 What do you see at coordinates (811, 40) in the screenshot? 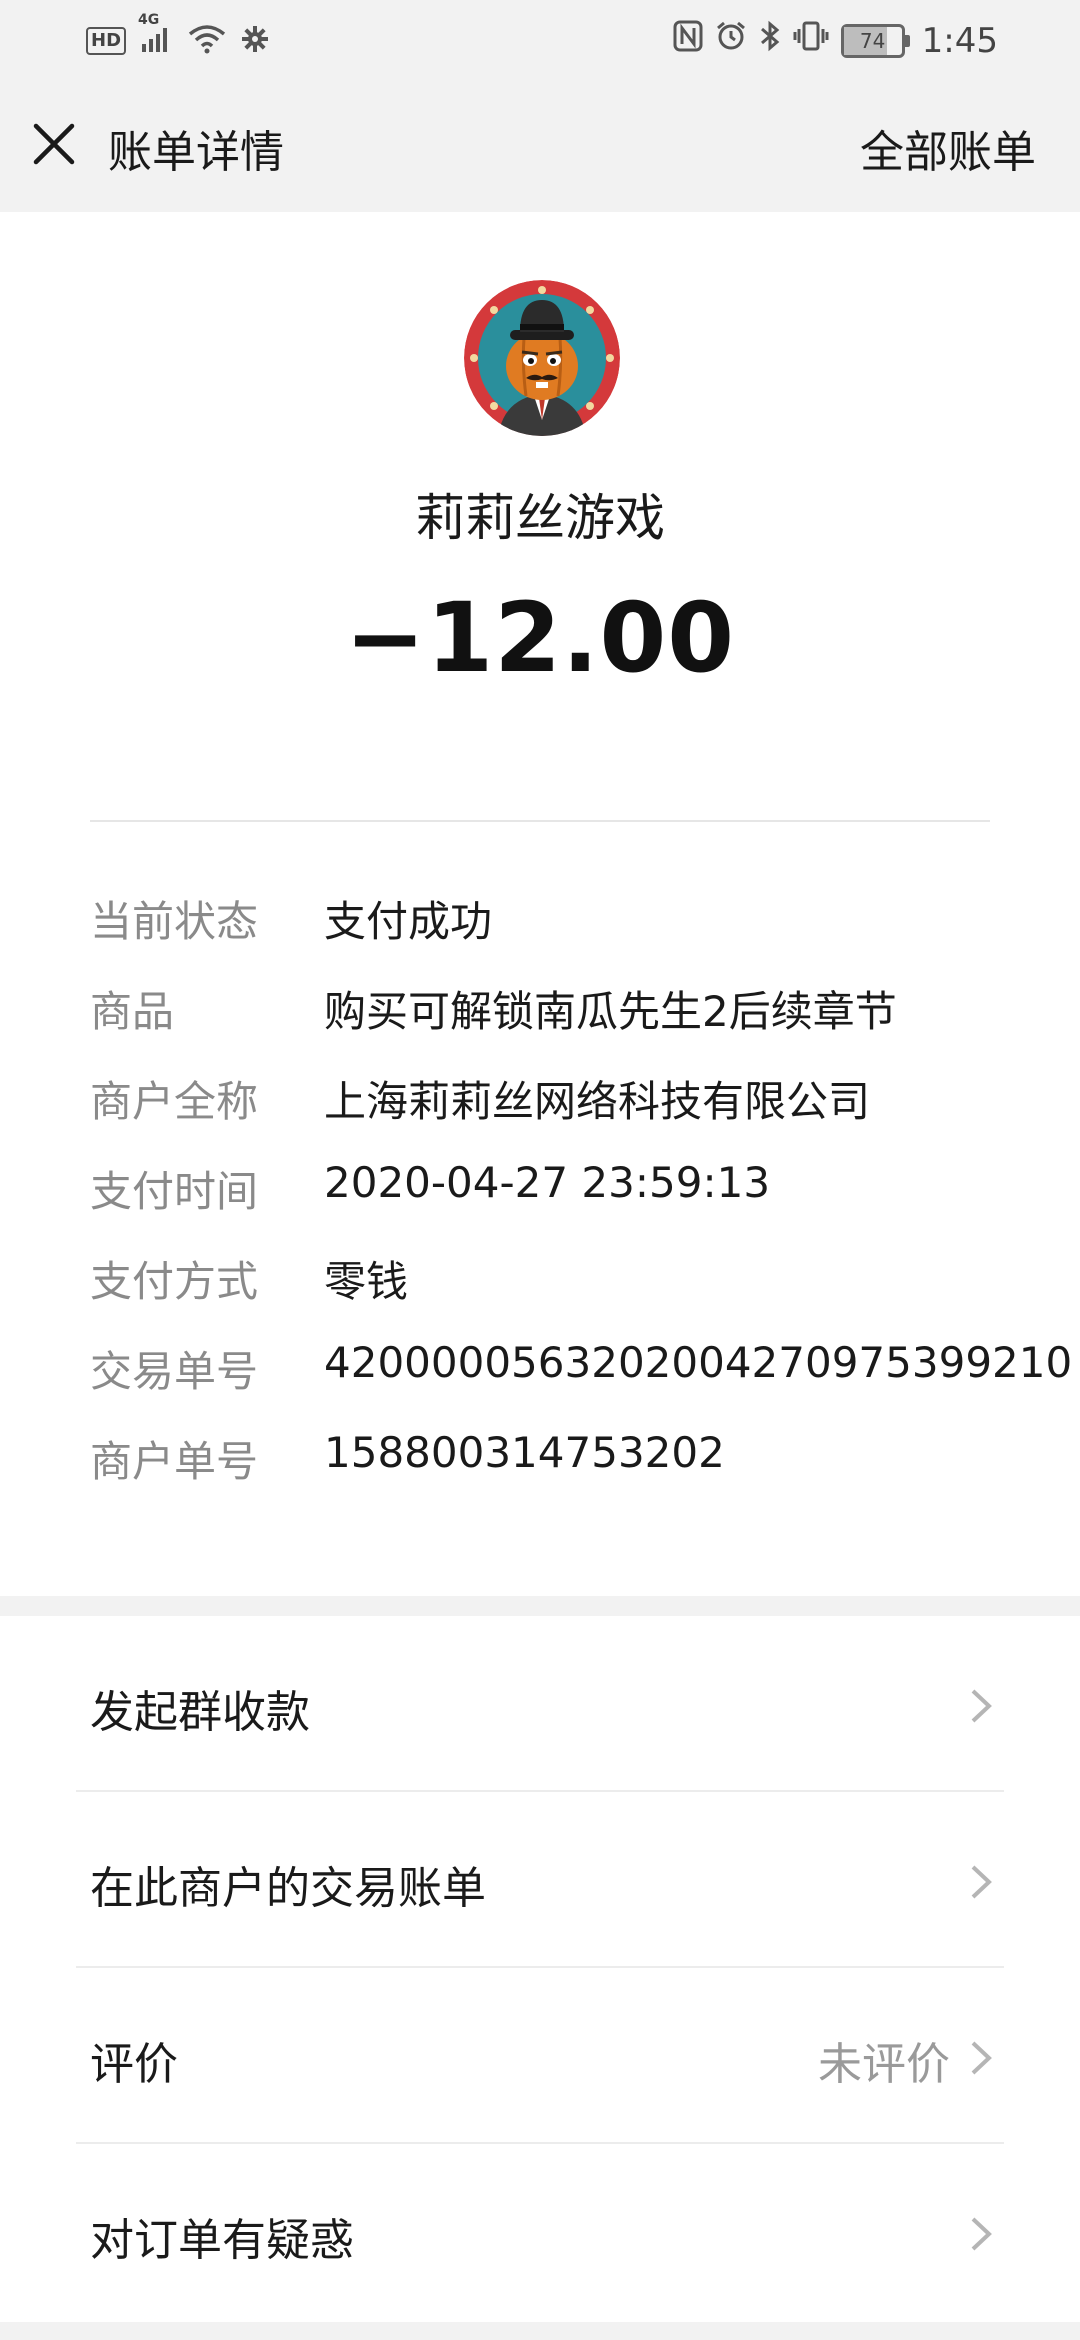
I see `vibrate-icon` at bounding box center [811, 40].